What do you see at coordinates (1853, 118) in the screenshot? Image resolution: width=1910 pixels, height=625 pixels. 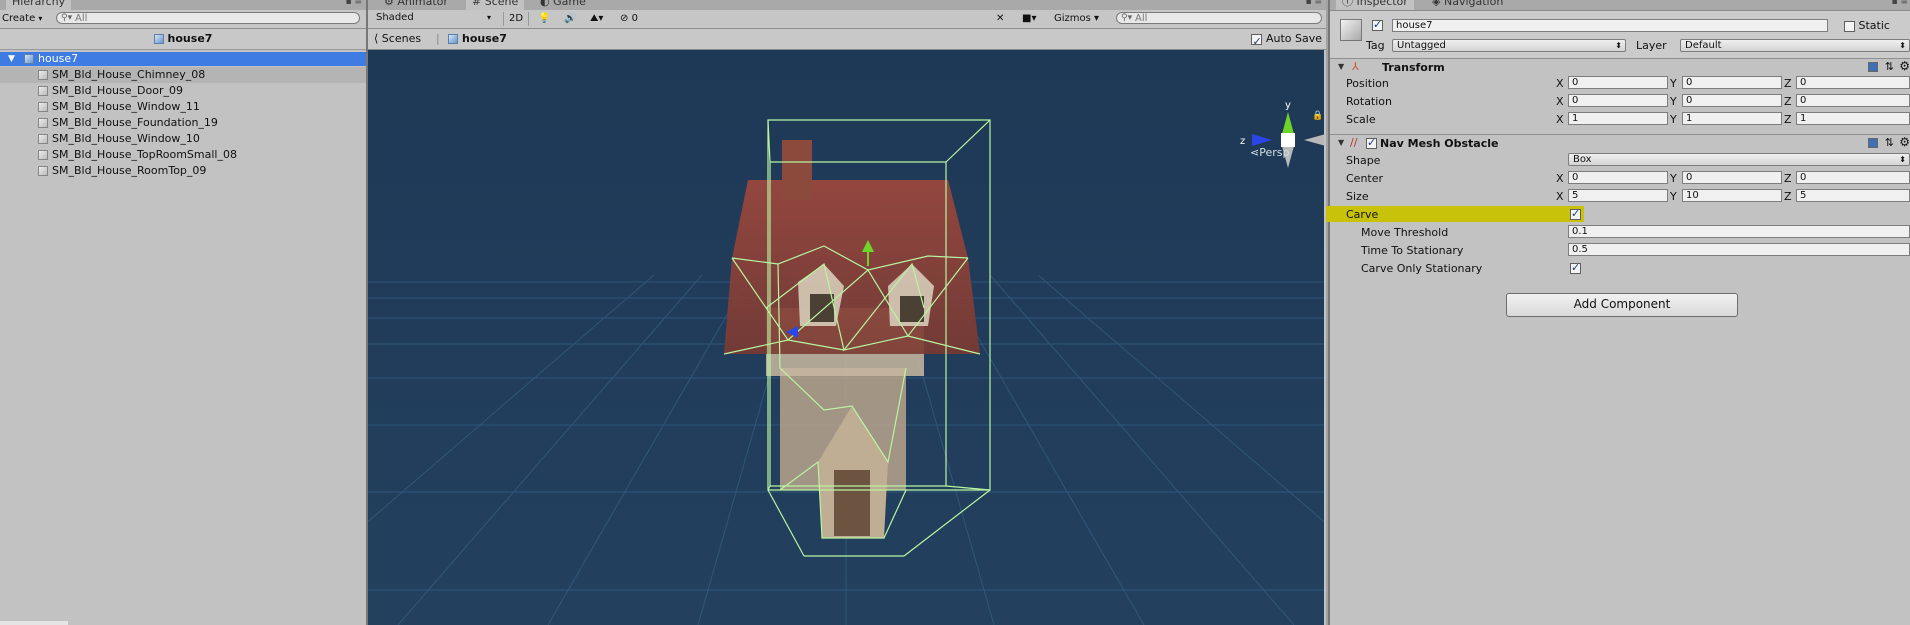 I see `scale-z-field: 1` at bounding box center [1853, 118].